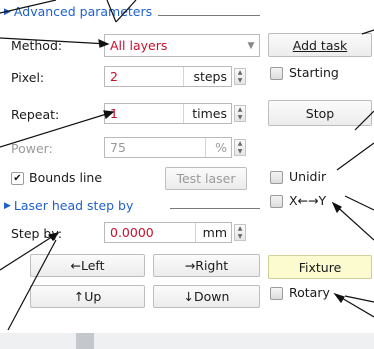 The image size is (374, 349). Describe the element at coordinates (309, 292) in the screenshot. I see `rotary-label: Rotary` at that location.